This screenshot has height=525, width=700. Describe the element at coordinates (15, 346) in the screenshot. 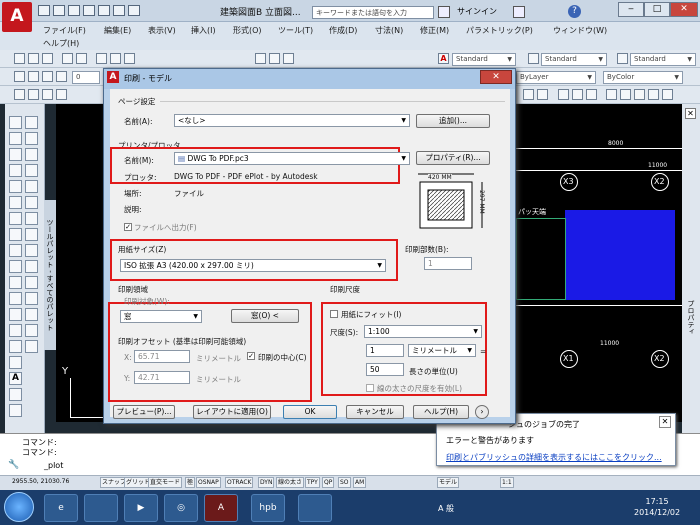

I see `region-tool-icon` at that location.